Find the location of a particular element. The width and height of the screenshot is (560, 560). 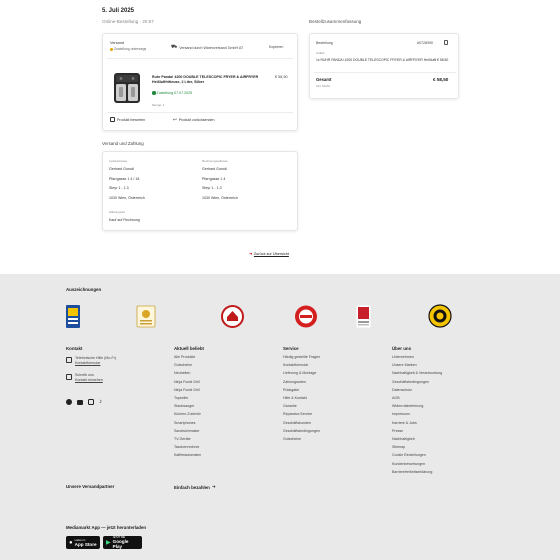

review-product-button: Produkt bewerten is located at coordinates (127, 119).